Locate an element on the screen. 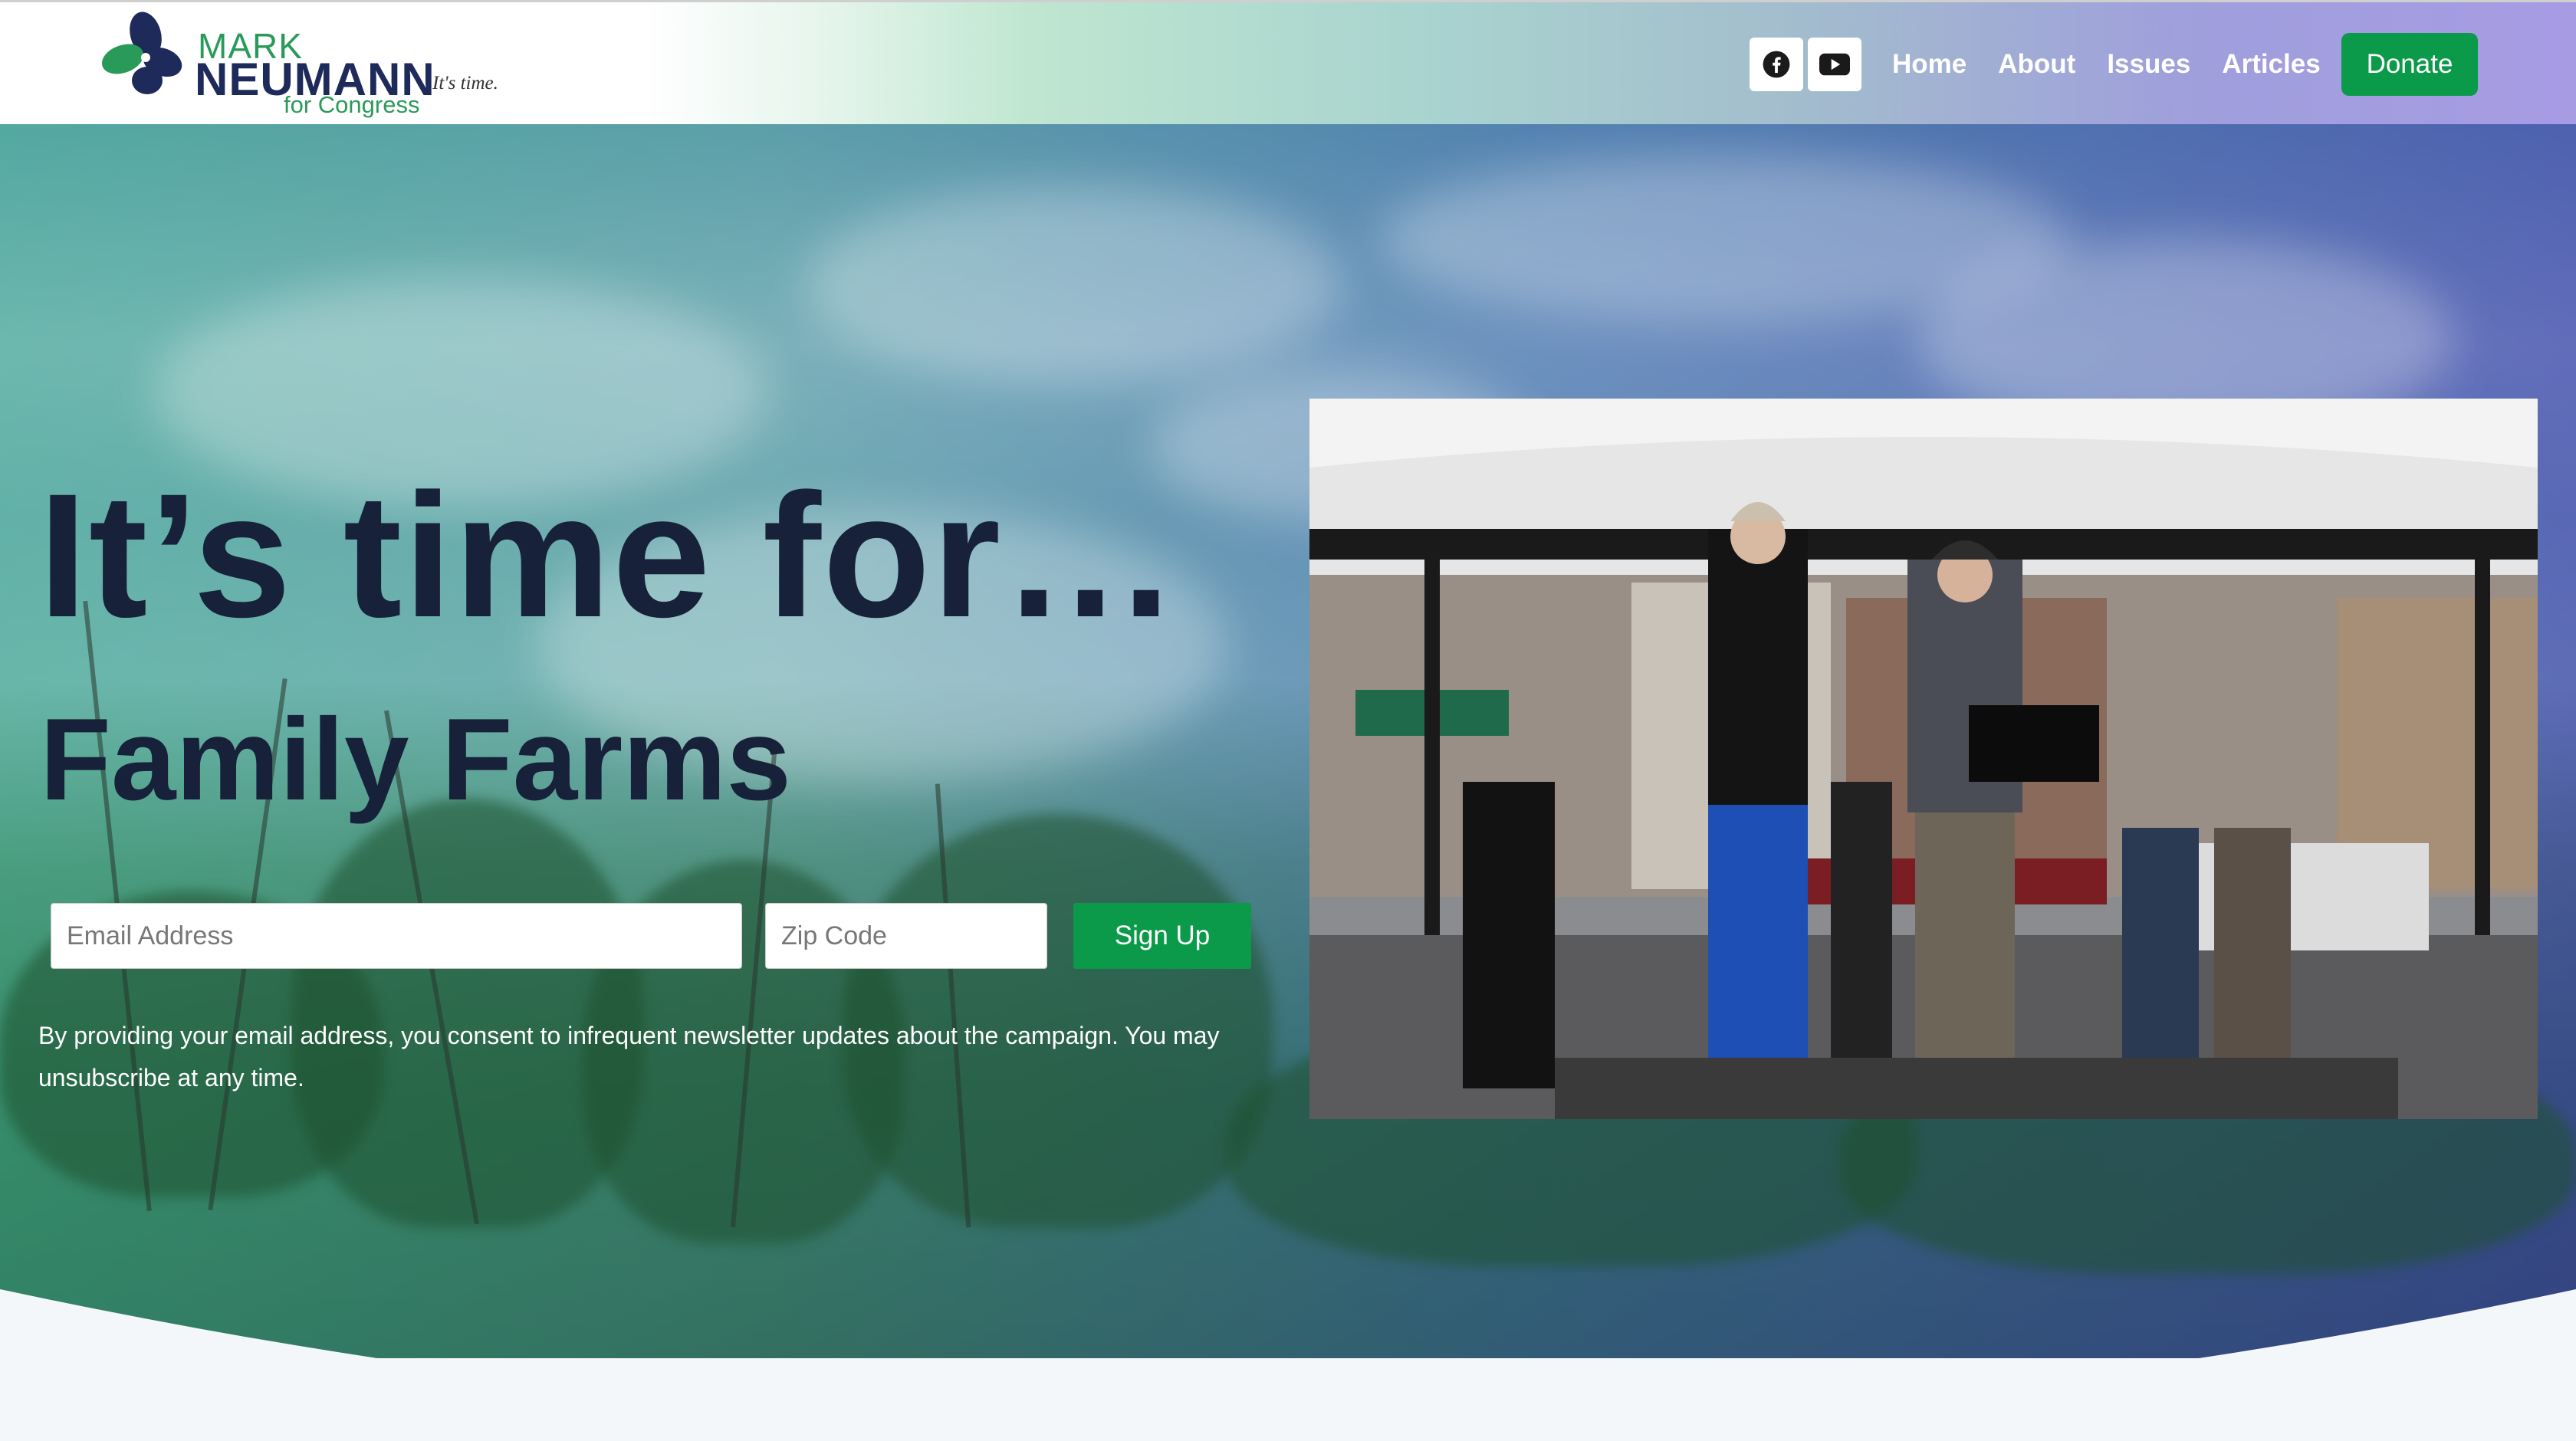 The image size is (2576, 1441). flower-logo-icon is located at coordinates (141, 53).